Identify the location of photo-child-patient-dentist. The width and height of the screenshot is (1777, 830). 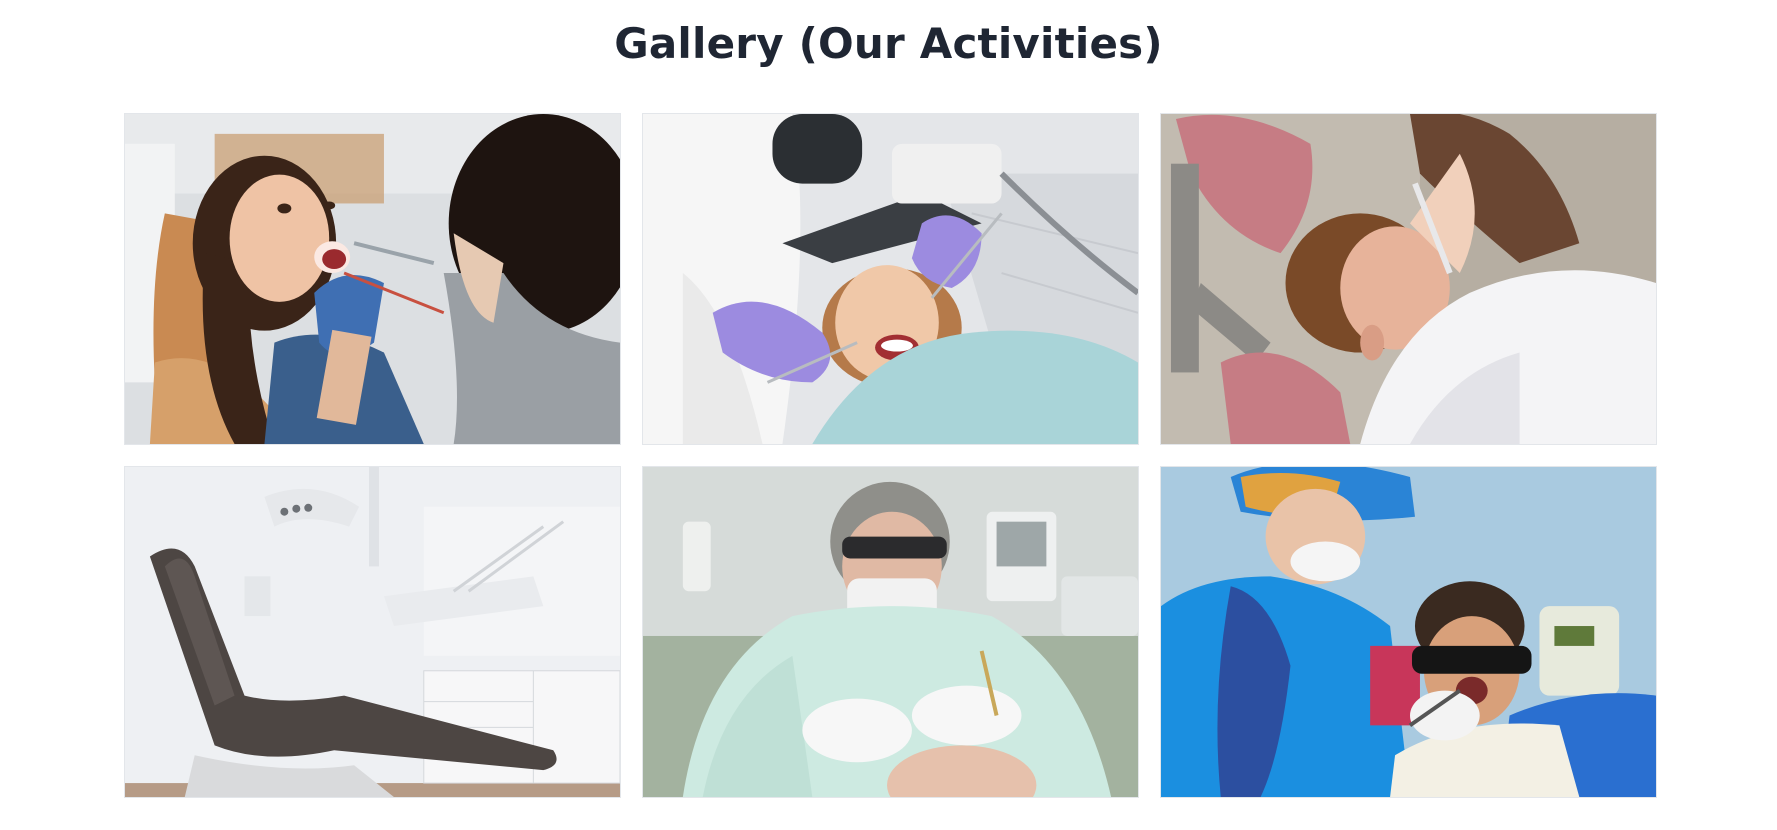
(1408, 279).